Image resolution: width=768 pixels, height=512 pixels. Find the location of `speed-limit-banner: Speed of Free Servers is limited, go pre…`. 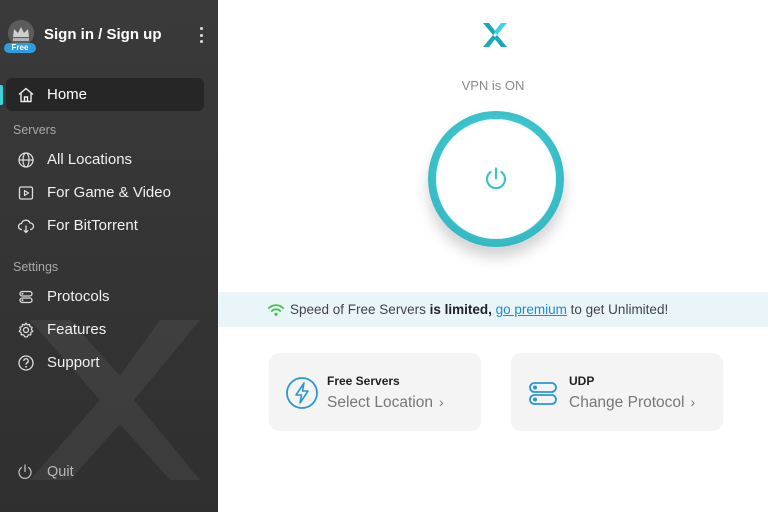

speed-limit-banner: Speed of Free Servers is limited, go pre… is located at coordinates (493, 309).